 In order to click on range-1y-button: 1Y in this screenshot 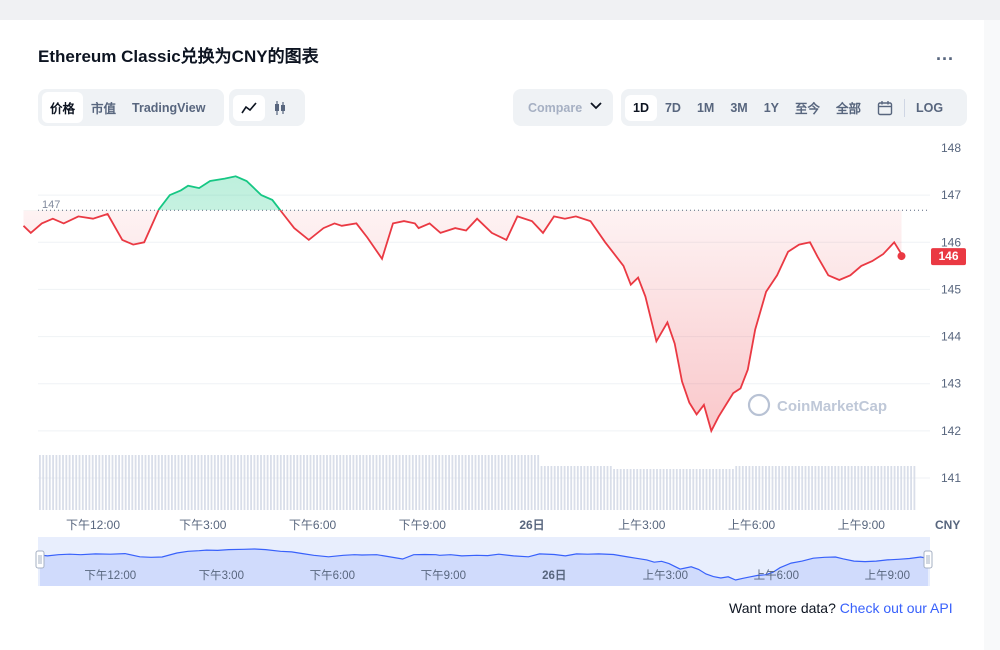, I will do `click(771, 108)`.